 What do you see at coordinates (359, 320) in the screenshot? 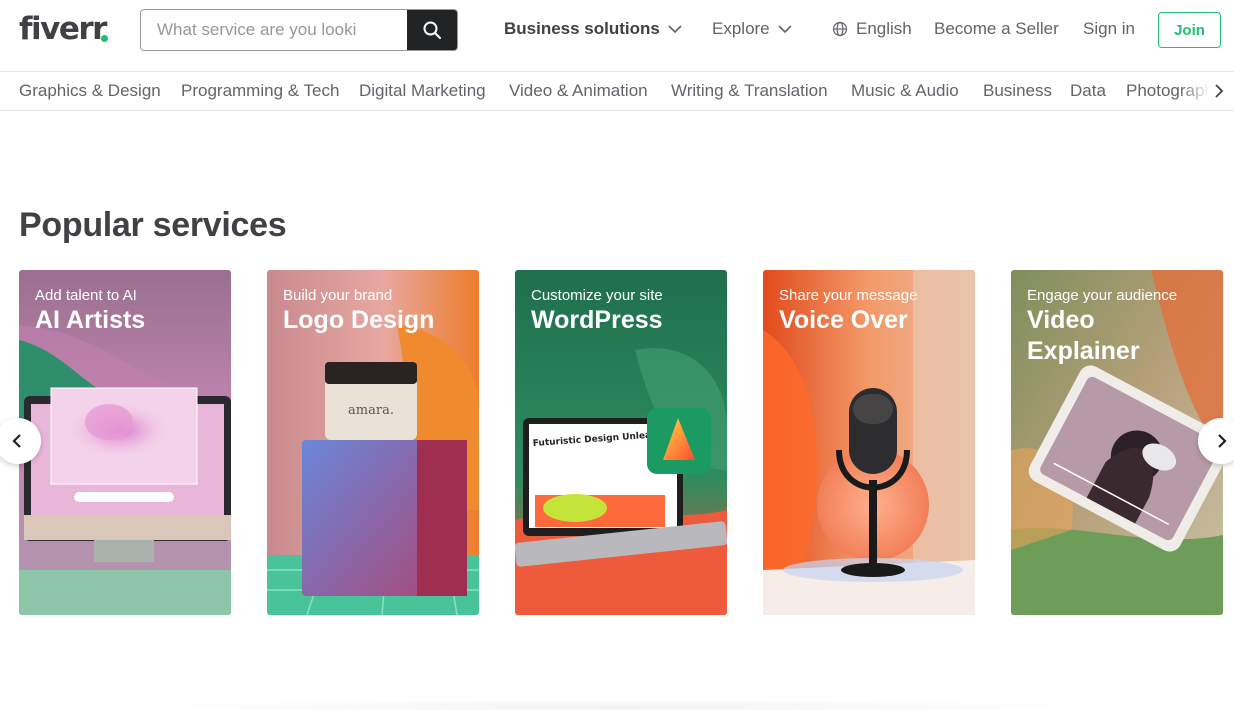
I see `card-title: Logo Design` at bounding box center [359, 320].